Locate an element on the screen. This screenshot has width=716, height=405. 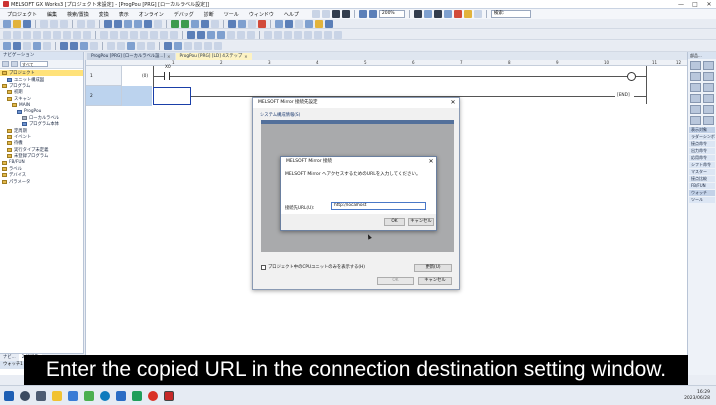
save-project-icon is located at coordinates (27, 23).